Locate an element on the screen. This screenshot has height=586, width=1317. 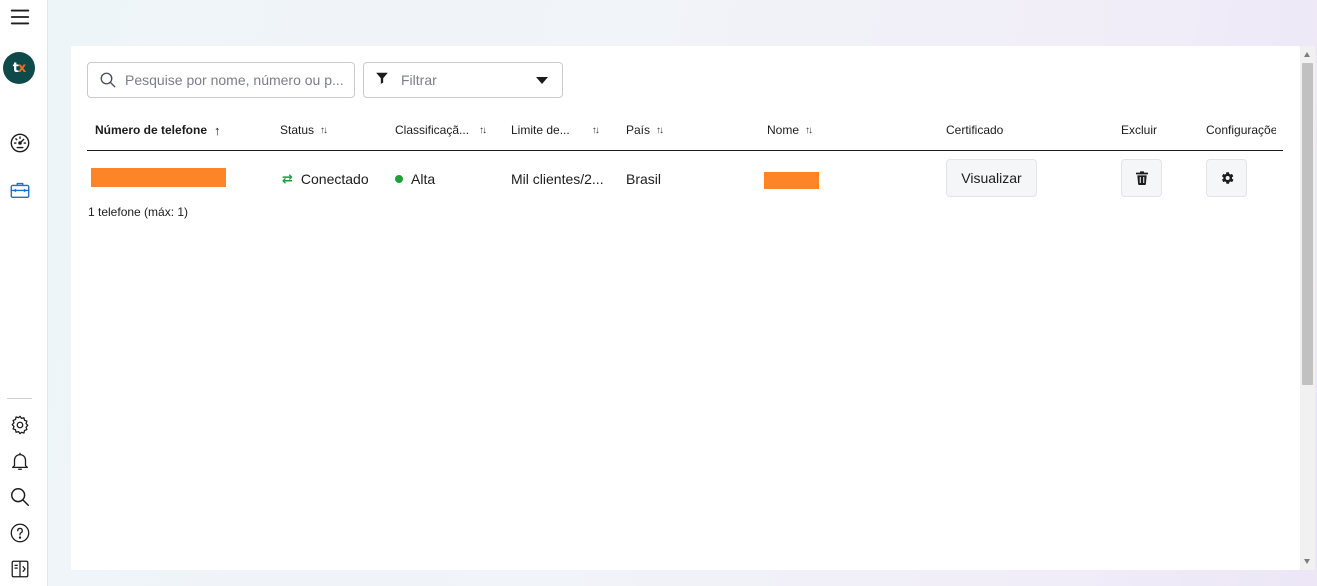
scroll-up-arrow-icon is located at coordinates (1307, 54).